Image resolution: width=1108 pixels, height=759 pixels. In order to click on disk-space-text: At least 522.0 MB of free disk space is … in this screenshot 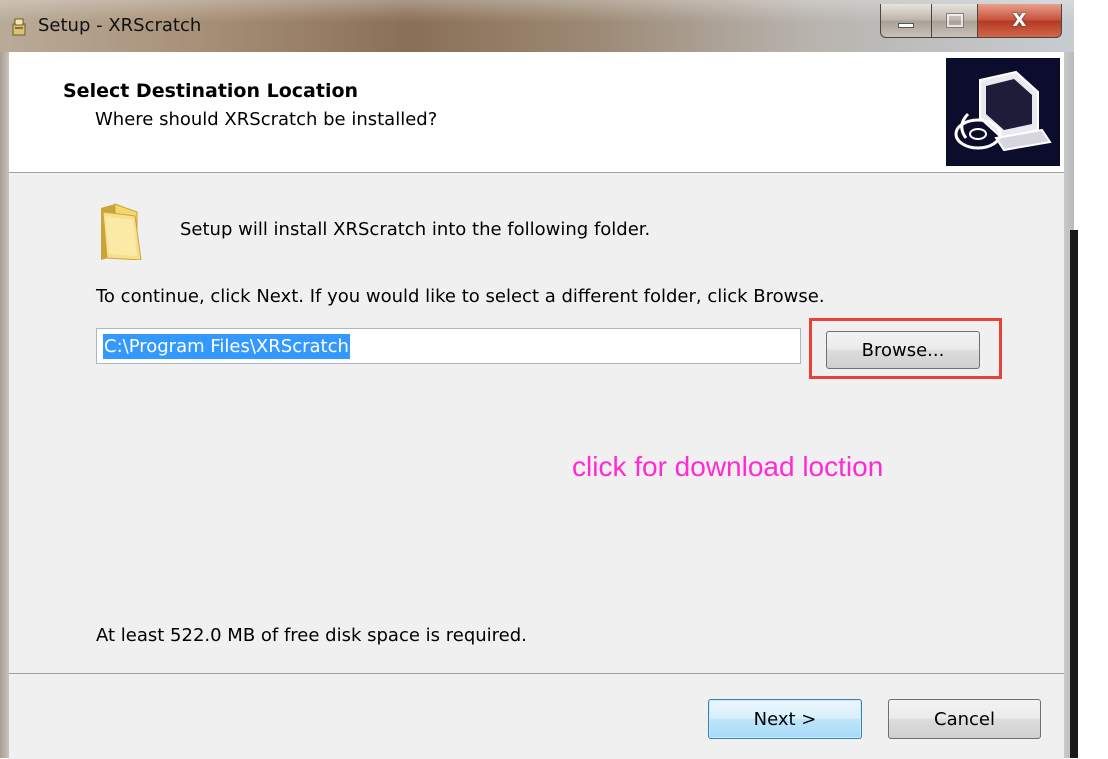, I will do `click(311, 635)`.